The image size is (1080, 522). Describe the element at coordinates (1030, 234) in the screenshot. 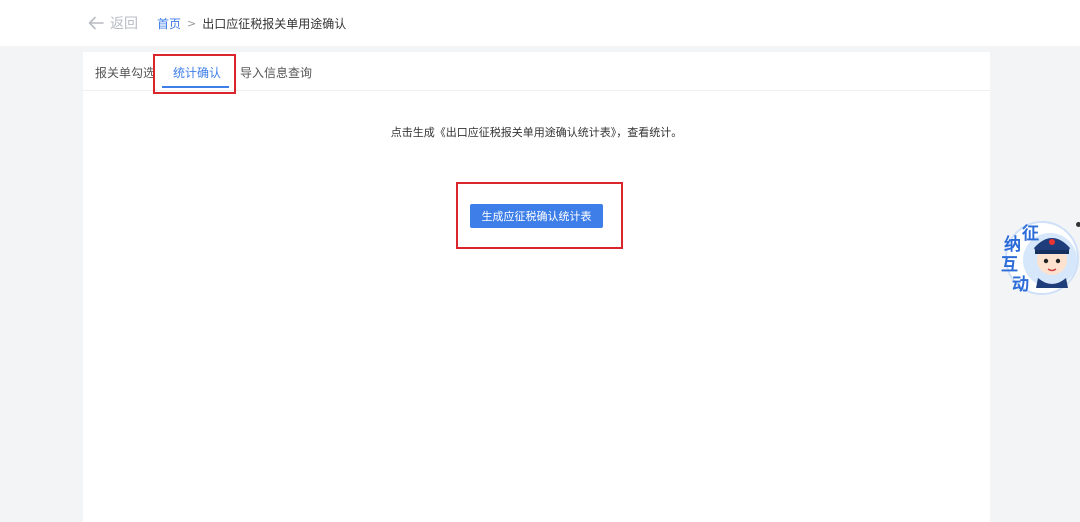

I see `widget-char-zheng: 征` at that location.